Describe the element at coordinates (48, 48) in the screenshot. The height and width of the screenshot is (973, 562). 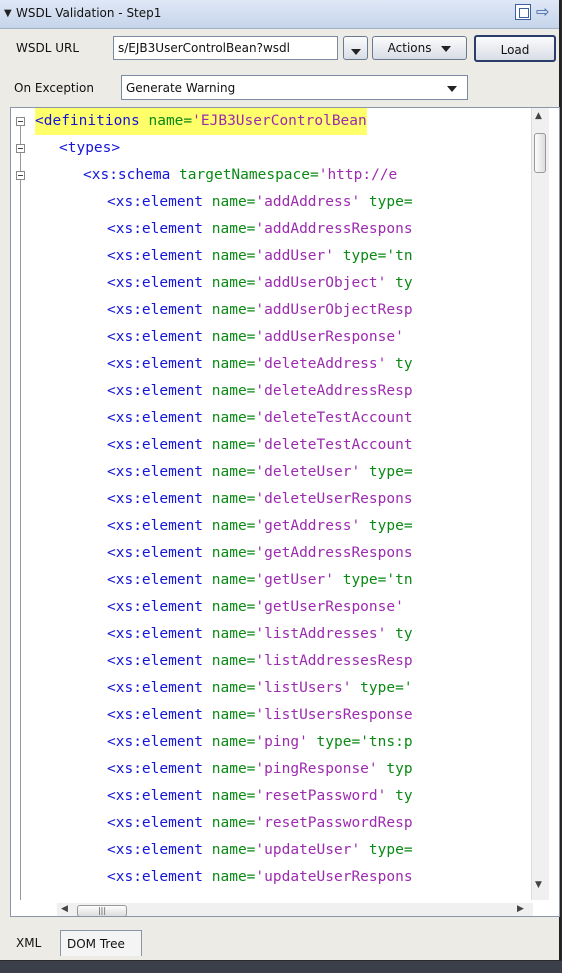
I see `wsdl-url-label: WSDL URL` at that location.